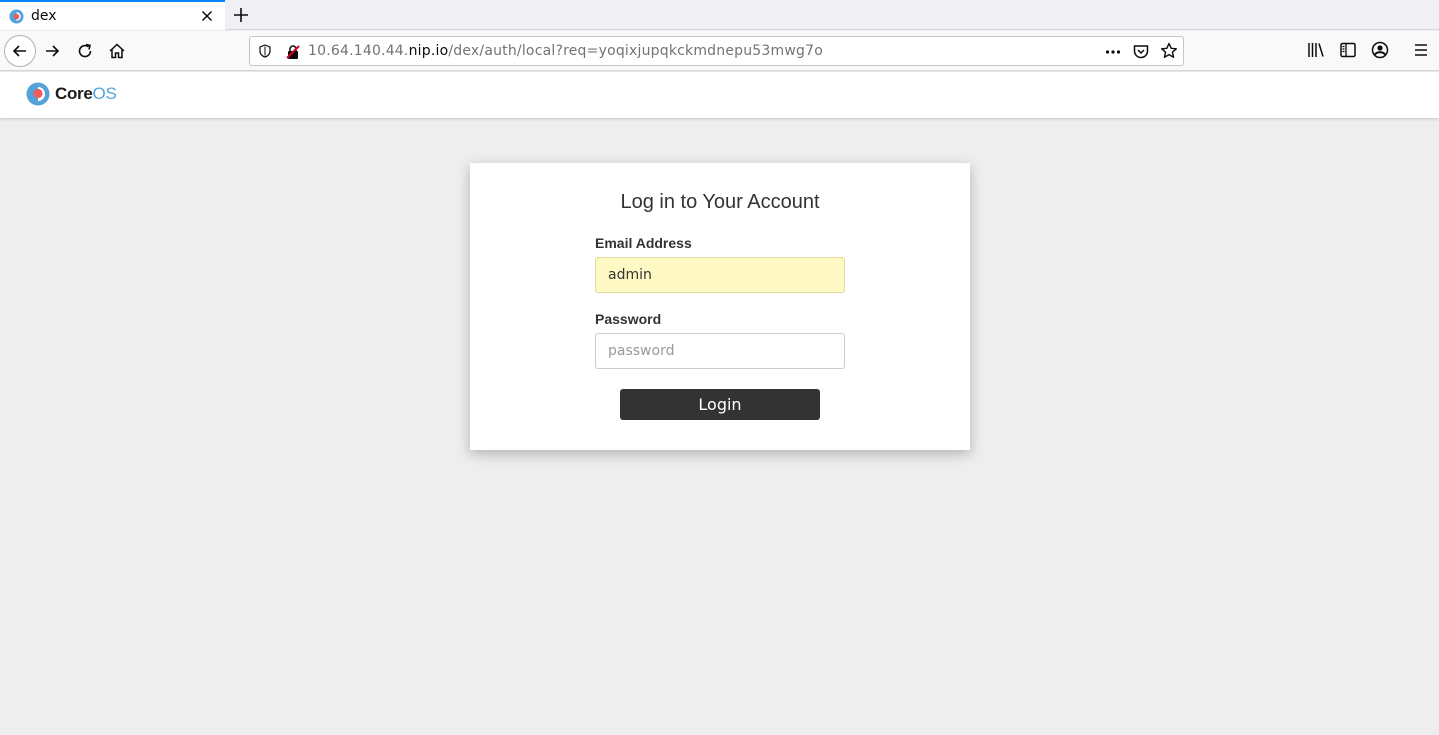  I want to click on sidebar-icon, so click(1348, 50).